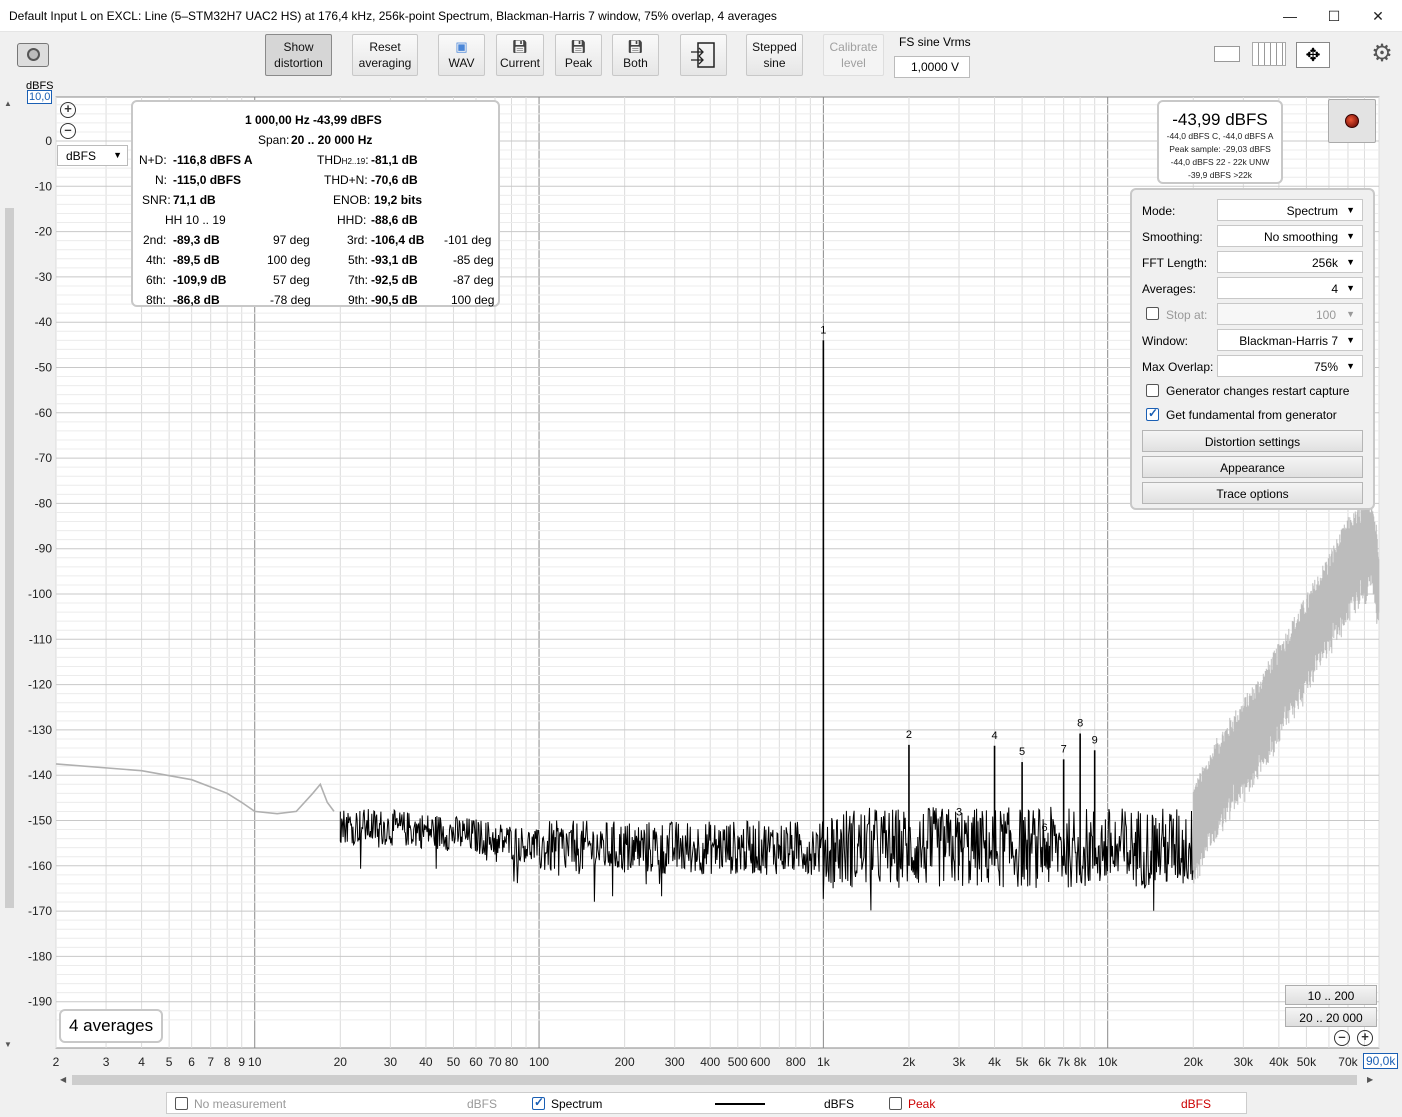  I want to click on peak-checkbox, so click(895, 1103).